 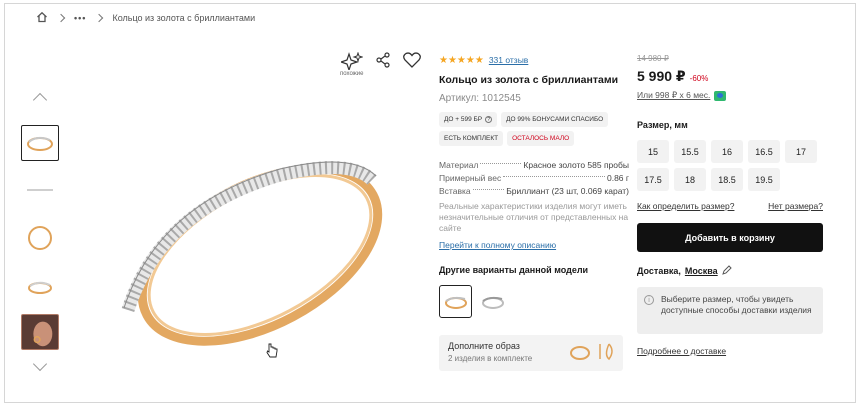 I want to click on spasibo-badge: ДО 99% БОНУСАМИ СПАСИБО, so click(x=555, y=119).